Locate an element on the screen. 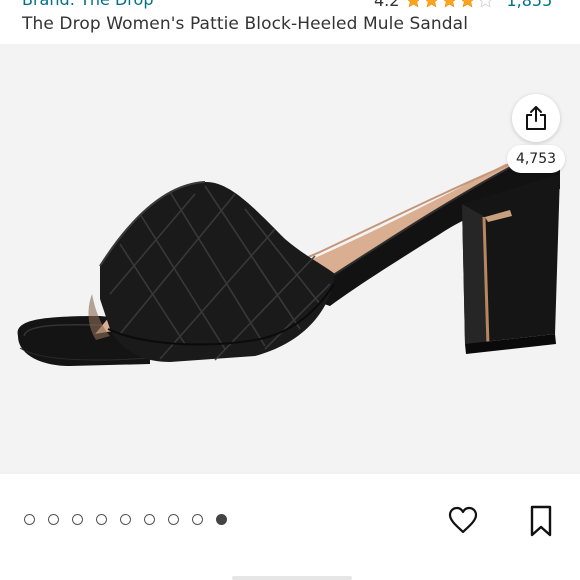 The width and height of the screenshot is (580, 580). share-icon is located at coordinates (536, 118).